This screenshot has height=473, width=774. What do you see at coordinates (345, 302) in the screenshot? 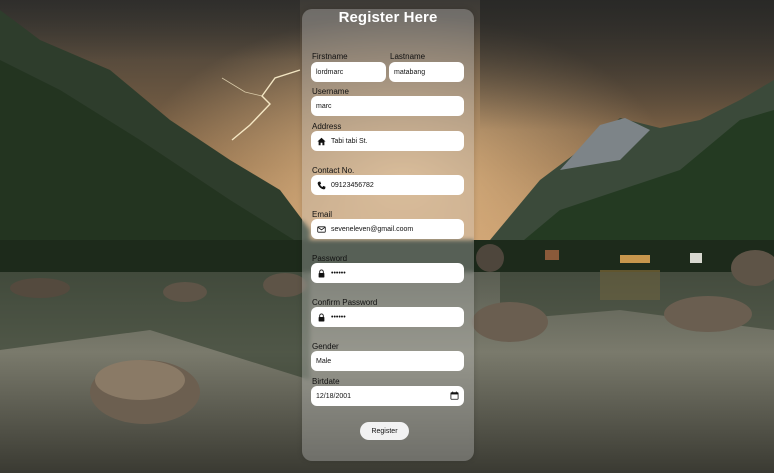
I see `confirm-password-label: Confirm Password` at bounding box center [345, 302].